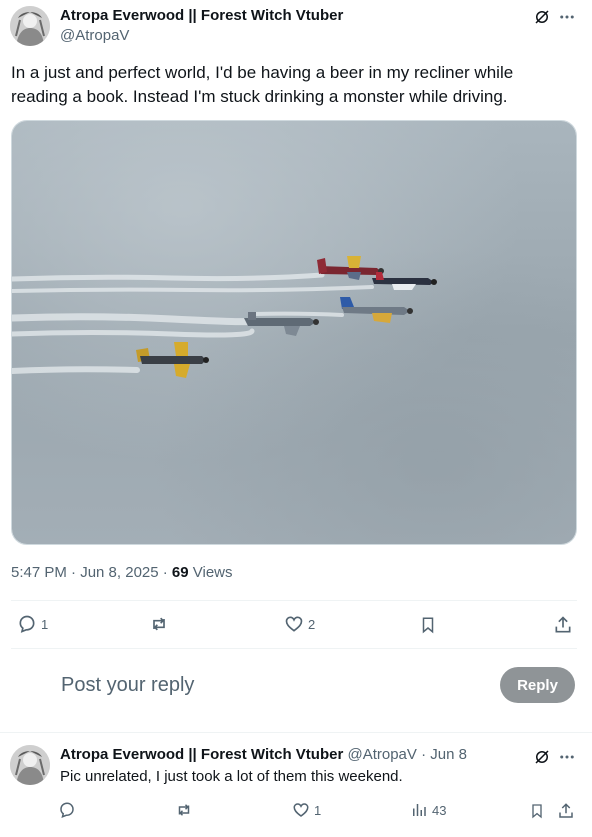  Describe the element at coordinates (448, 754) in the screenshot. I see `reply-date: Jun 8` at that location.